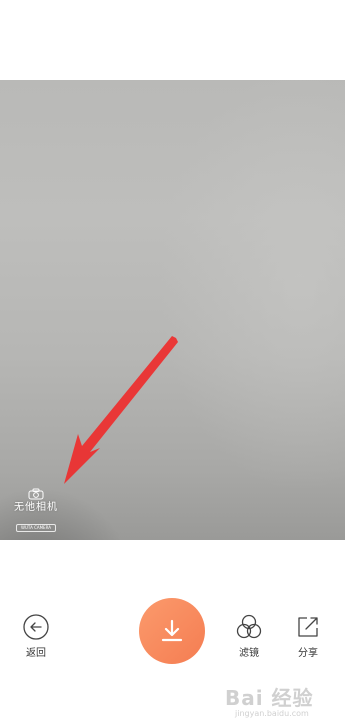 This screenshot has width=345, height=728. I want to click on download-button, so click(172, 631).